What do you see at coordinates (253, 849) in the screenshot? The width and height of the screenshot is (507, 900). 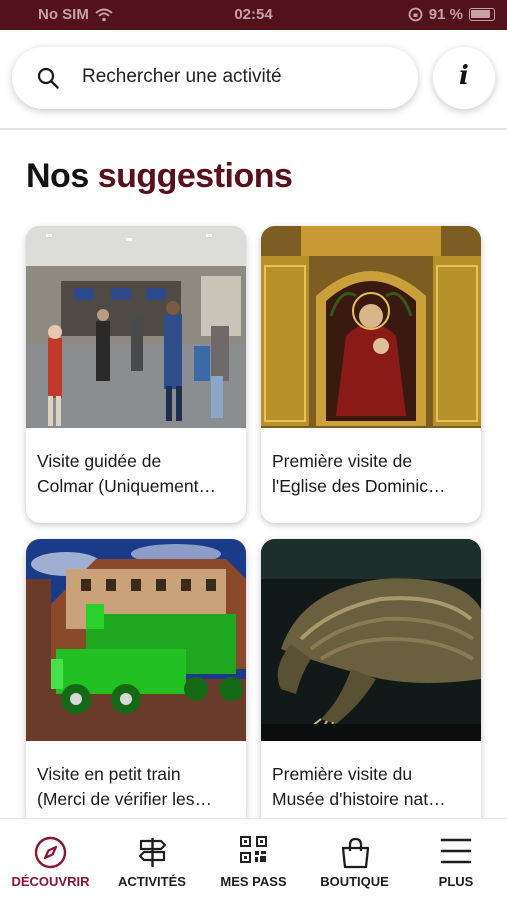 I see `qr-code-icon` at bounding box center [253, 849].